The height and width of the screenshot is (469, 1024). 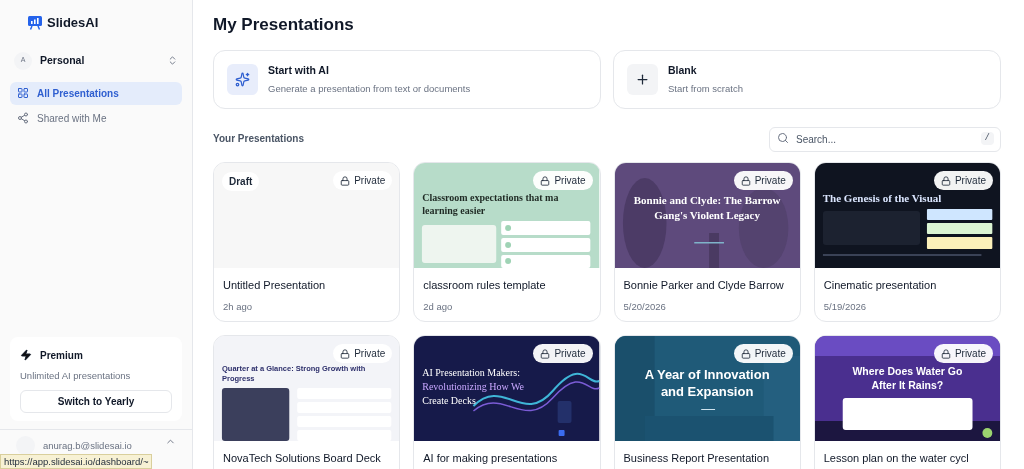 I want to click on plan-name: Premium, so click(x=61, y=355).